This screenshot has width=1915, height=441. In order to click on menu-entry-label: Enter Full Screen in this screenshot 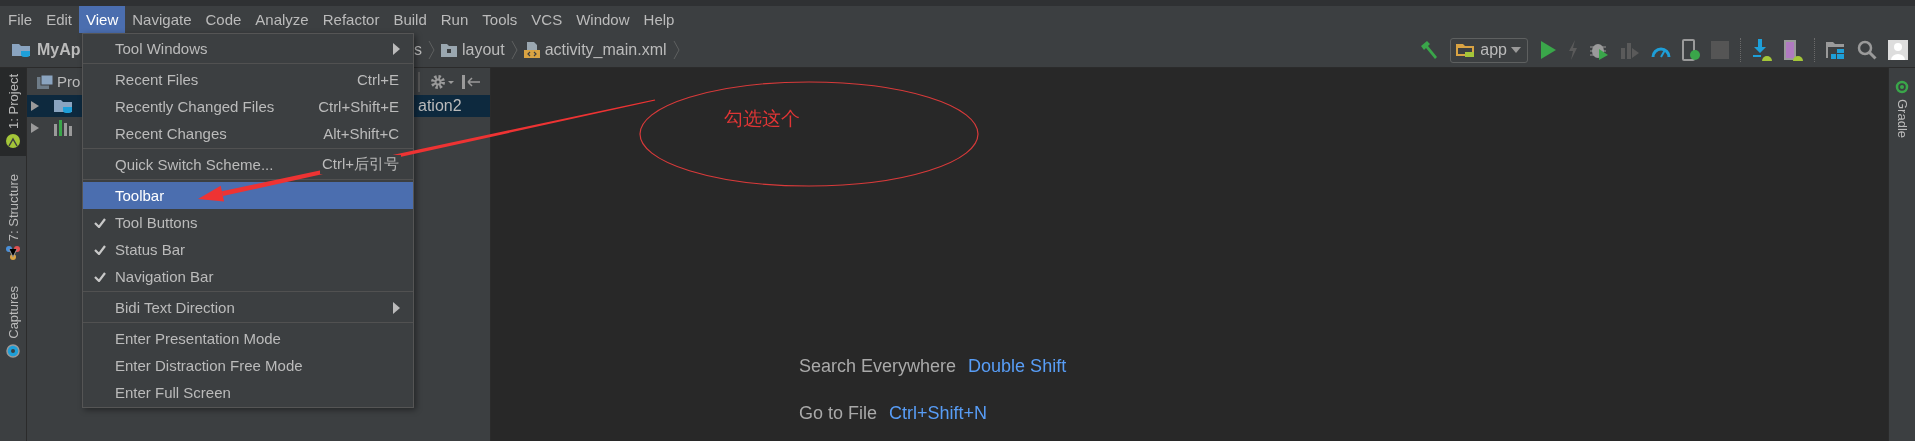, I will do `click(173, 392)`.